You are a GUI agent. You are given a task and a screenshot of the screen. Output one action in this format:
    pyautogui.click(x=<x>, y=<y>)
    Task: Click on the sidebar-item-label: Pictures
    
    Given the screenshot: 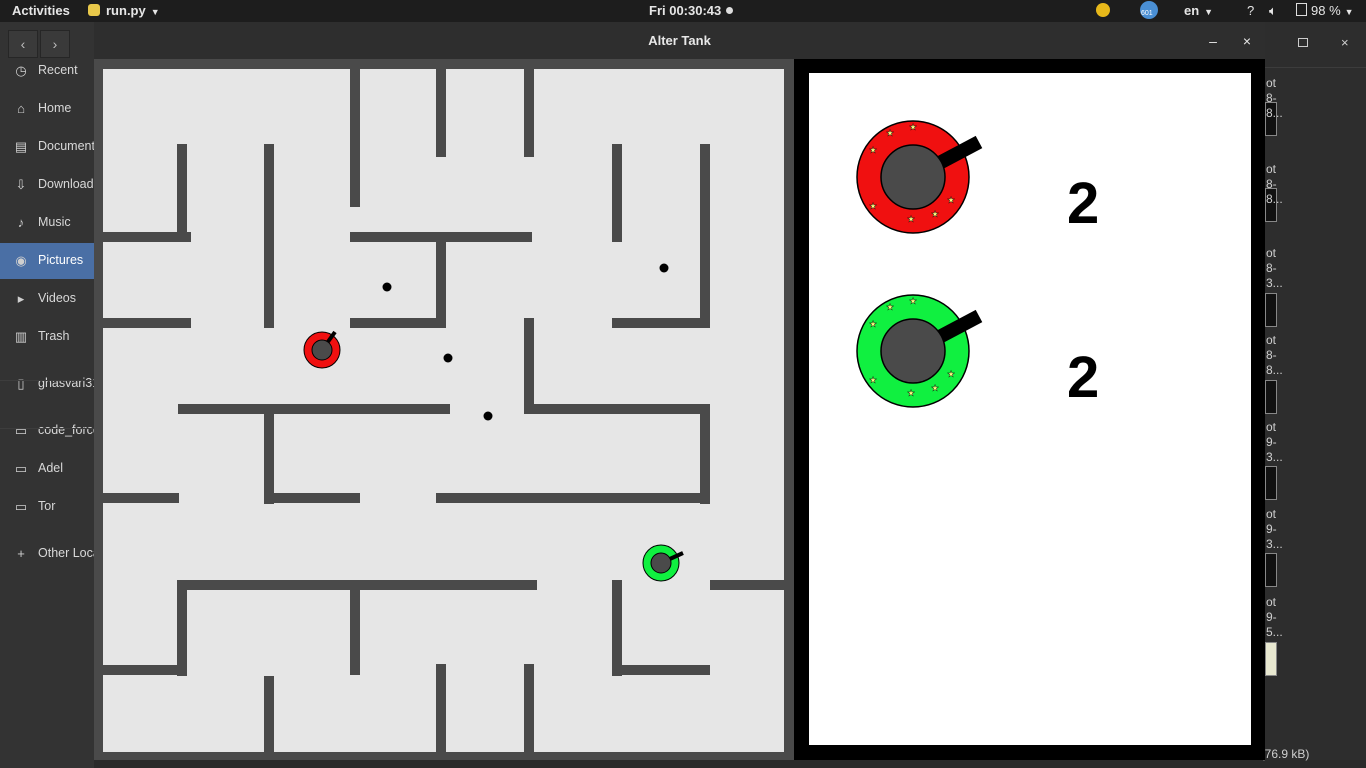 What is the action you would take?
    pyautogui.click(x=61, y=260)
    